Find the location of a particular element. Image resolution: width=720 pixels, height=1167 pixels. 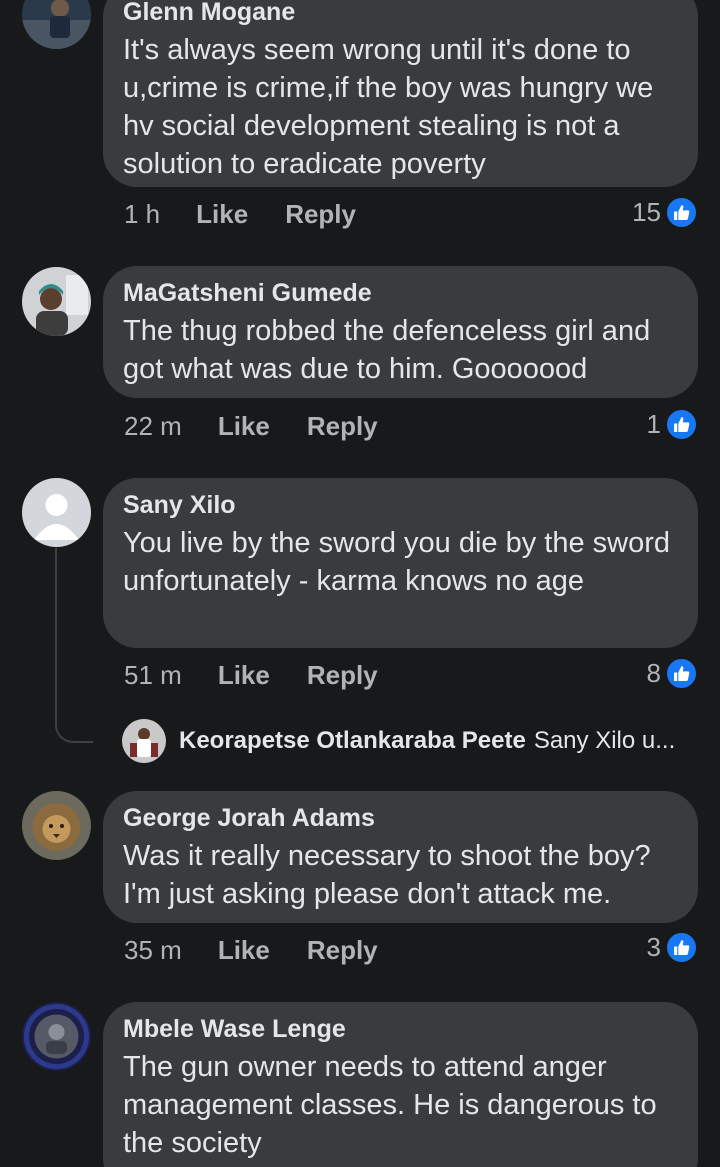

comment-author: George Jorah Adams is located at coordinates (400, 818).